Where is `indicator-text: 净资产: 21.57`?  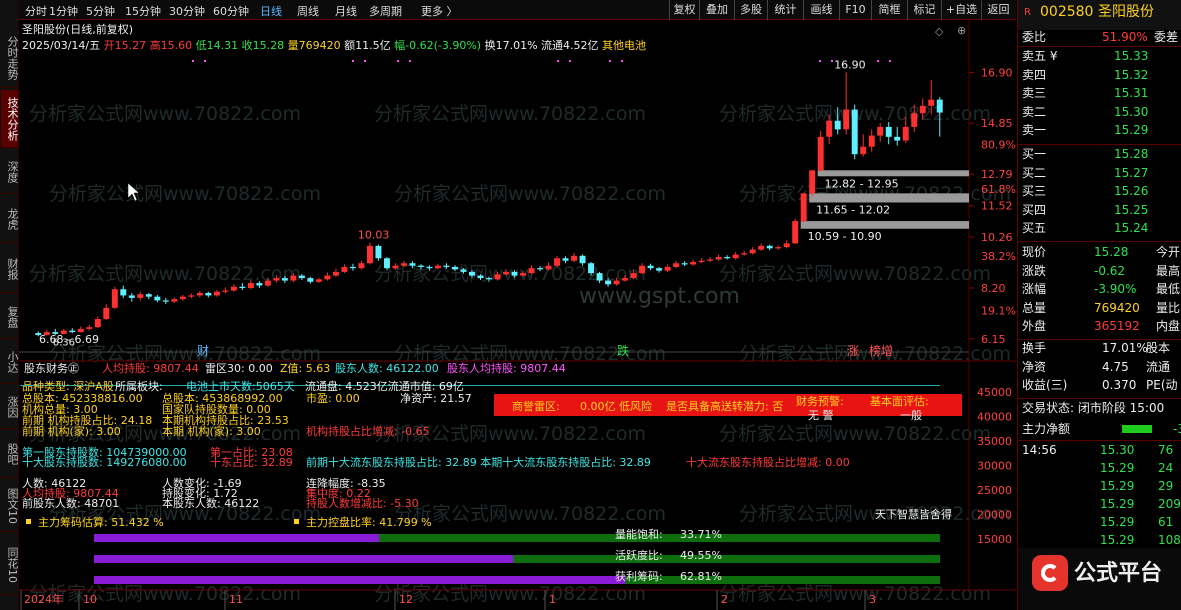 indicator-text: 净资产: 21.57 is located at coordinates (436, 398).